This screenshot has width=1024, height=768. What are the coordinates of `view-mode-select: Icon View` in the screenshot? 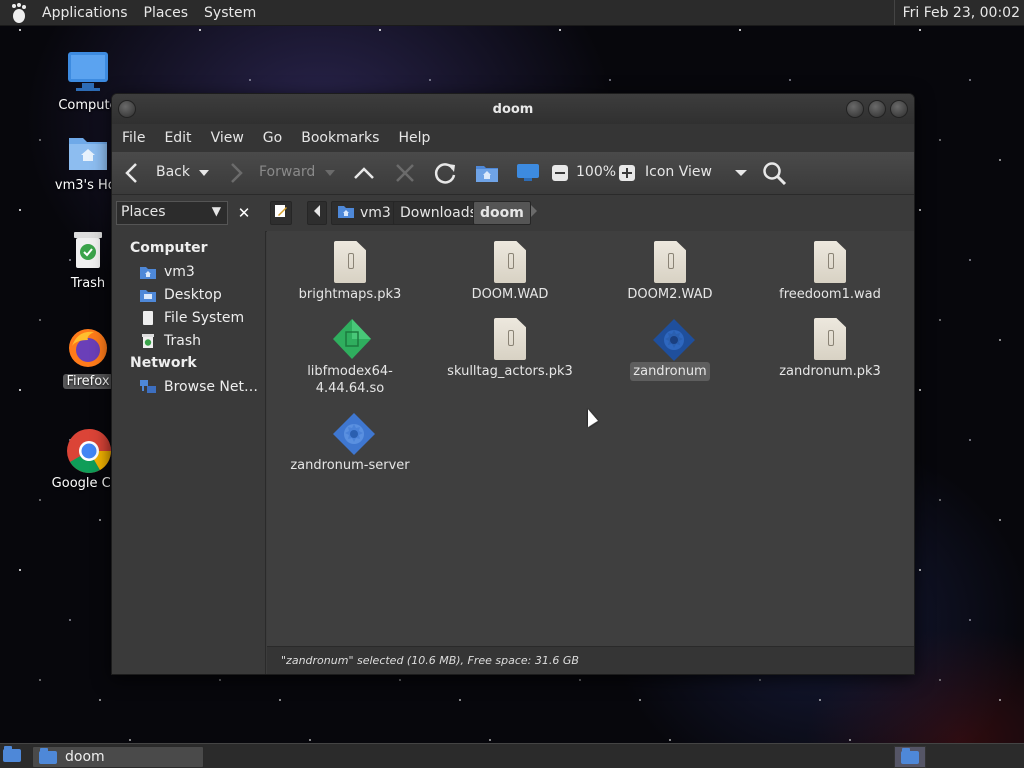 It's located at (678, 172).